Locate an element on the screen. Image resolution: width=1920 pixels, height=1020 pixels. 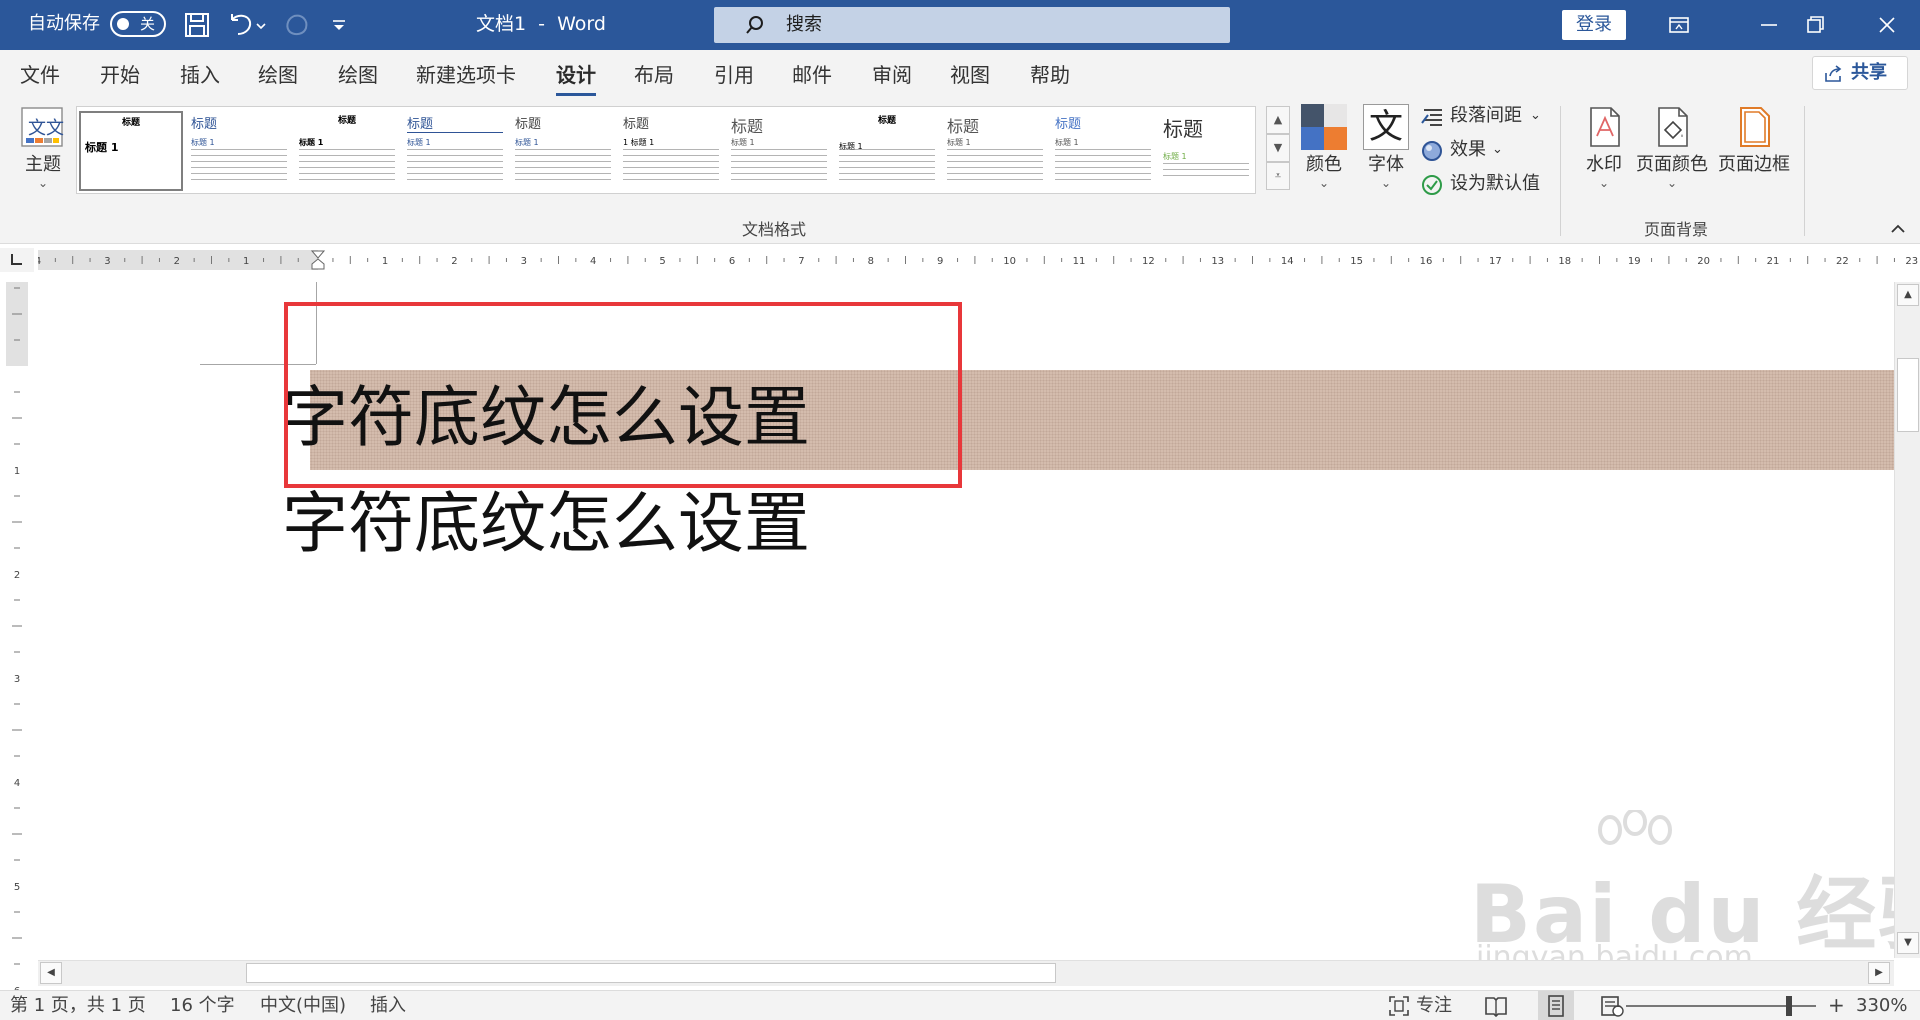
ruler-number: 2 is located at coordinates (177, 261).